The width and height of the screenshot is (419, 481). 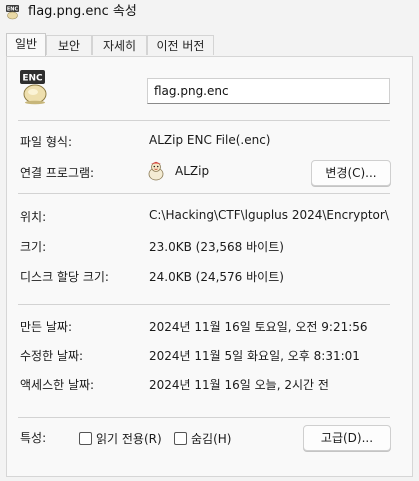 I want to click on opens-with-value: ALZip, so click(x=192, y=171).